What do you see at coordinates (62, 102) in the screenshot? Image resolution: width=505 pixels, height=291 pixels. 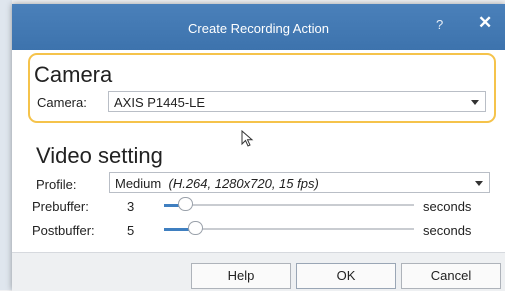 I see `camera-label: Camera:` at bounding box center [62, 102].